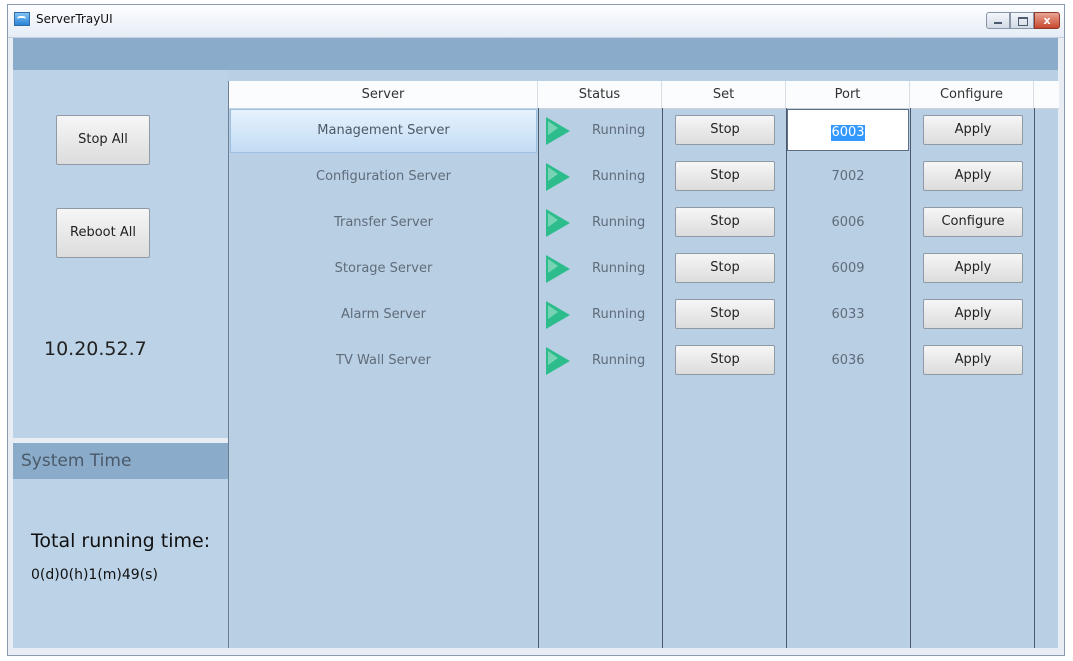  Describe the element at coordinates (121, 461) in the screenshot. I see `system-time-header: System Time` at that location.